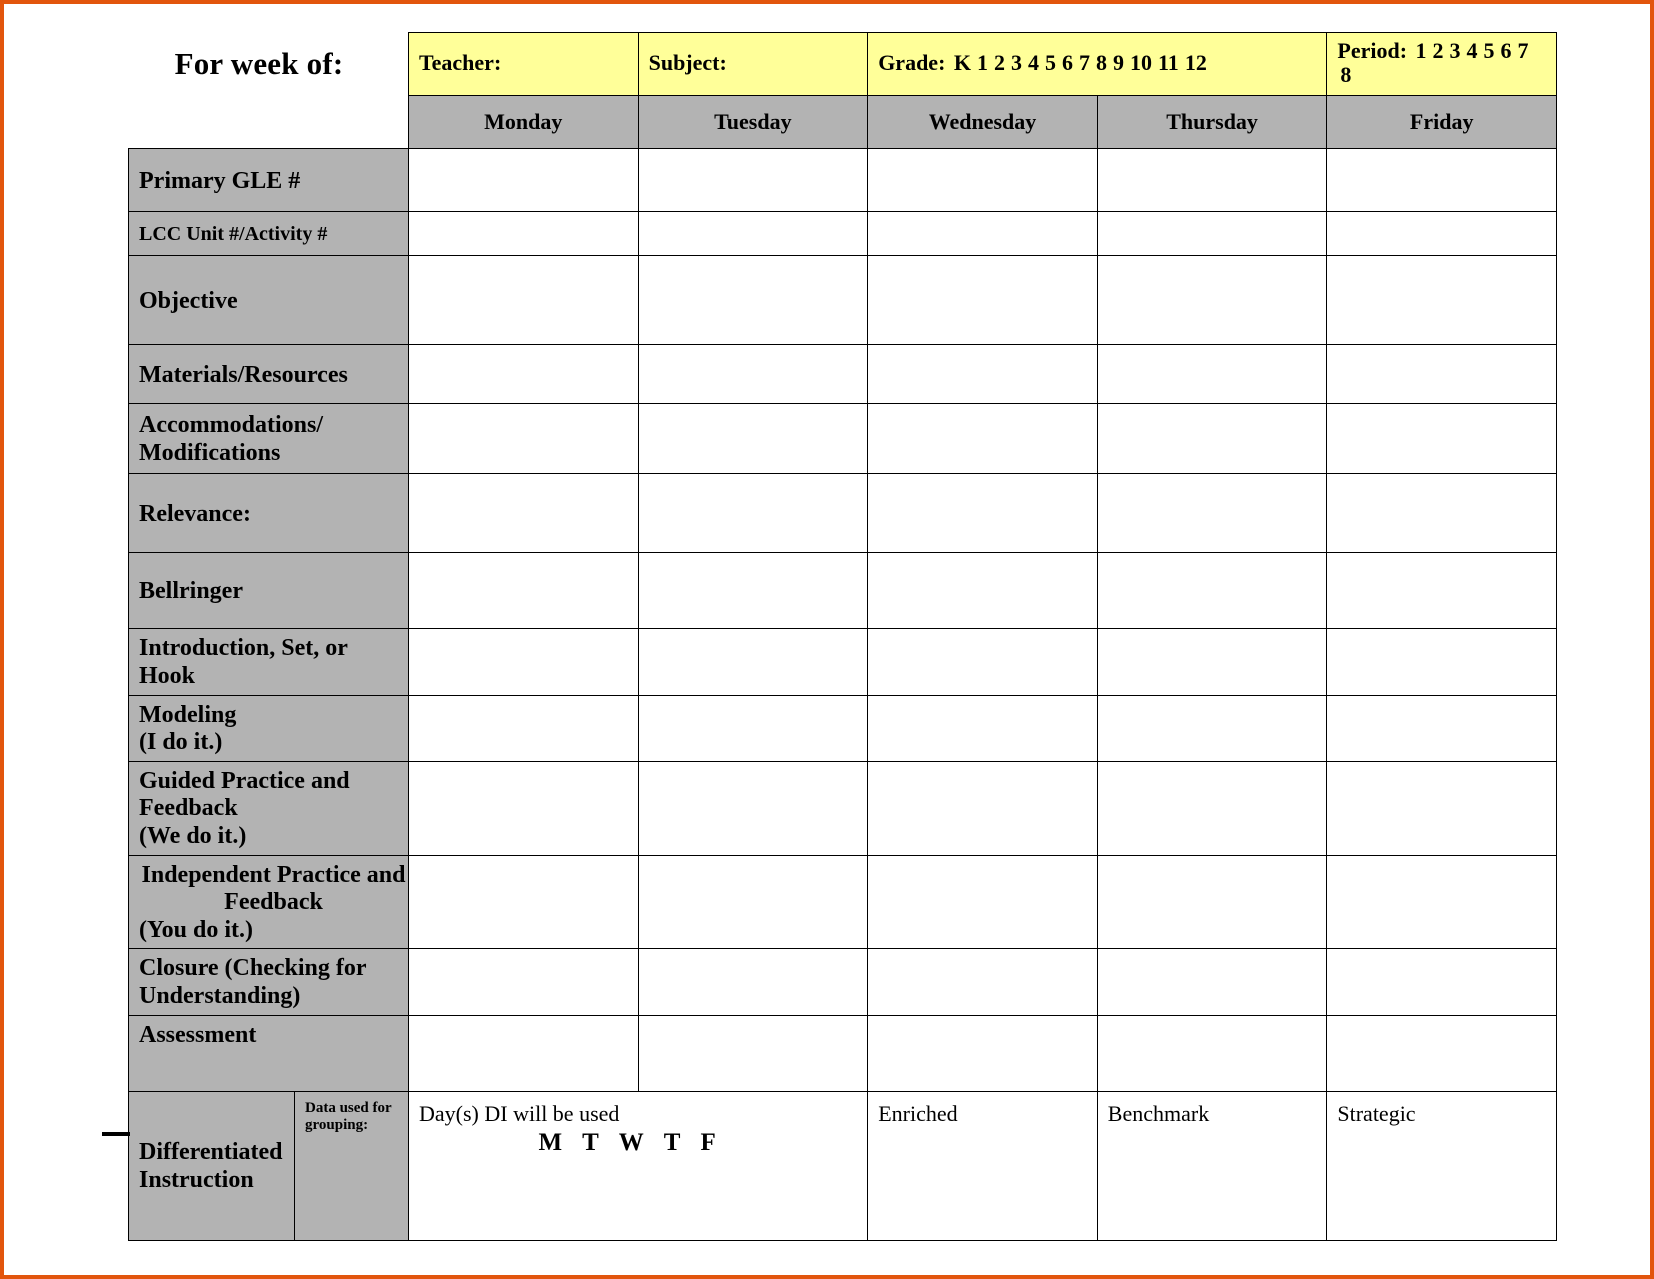 This screenshot has width=1654, height=1279. Describe the element at coordinates (982, 1053) in the screenshot. I see `cell-assessment-wednesday` at that location.